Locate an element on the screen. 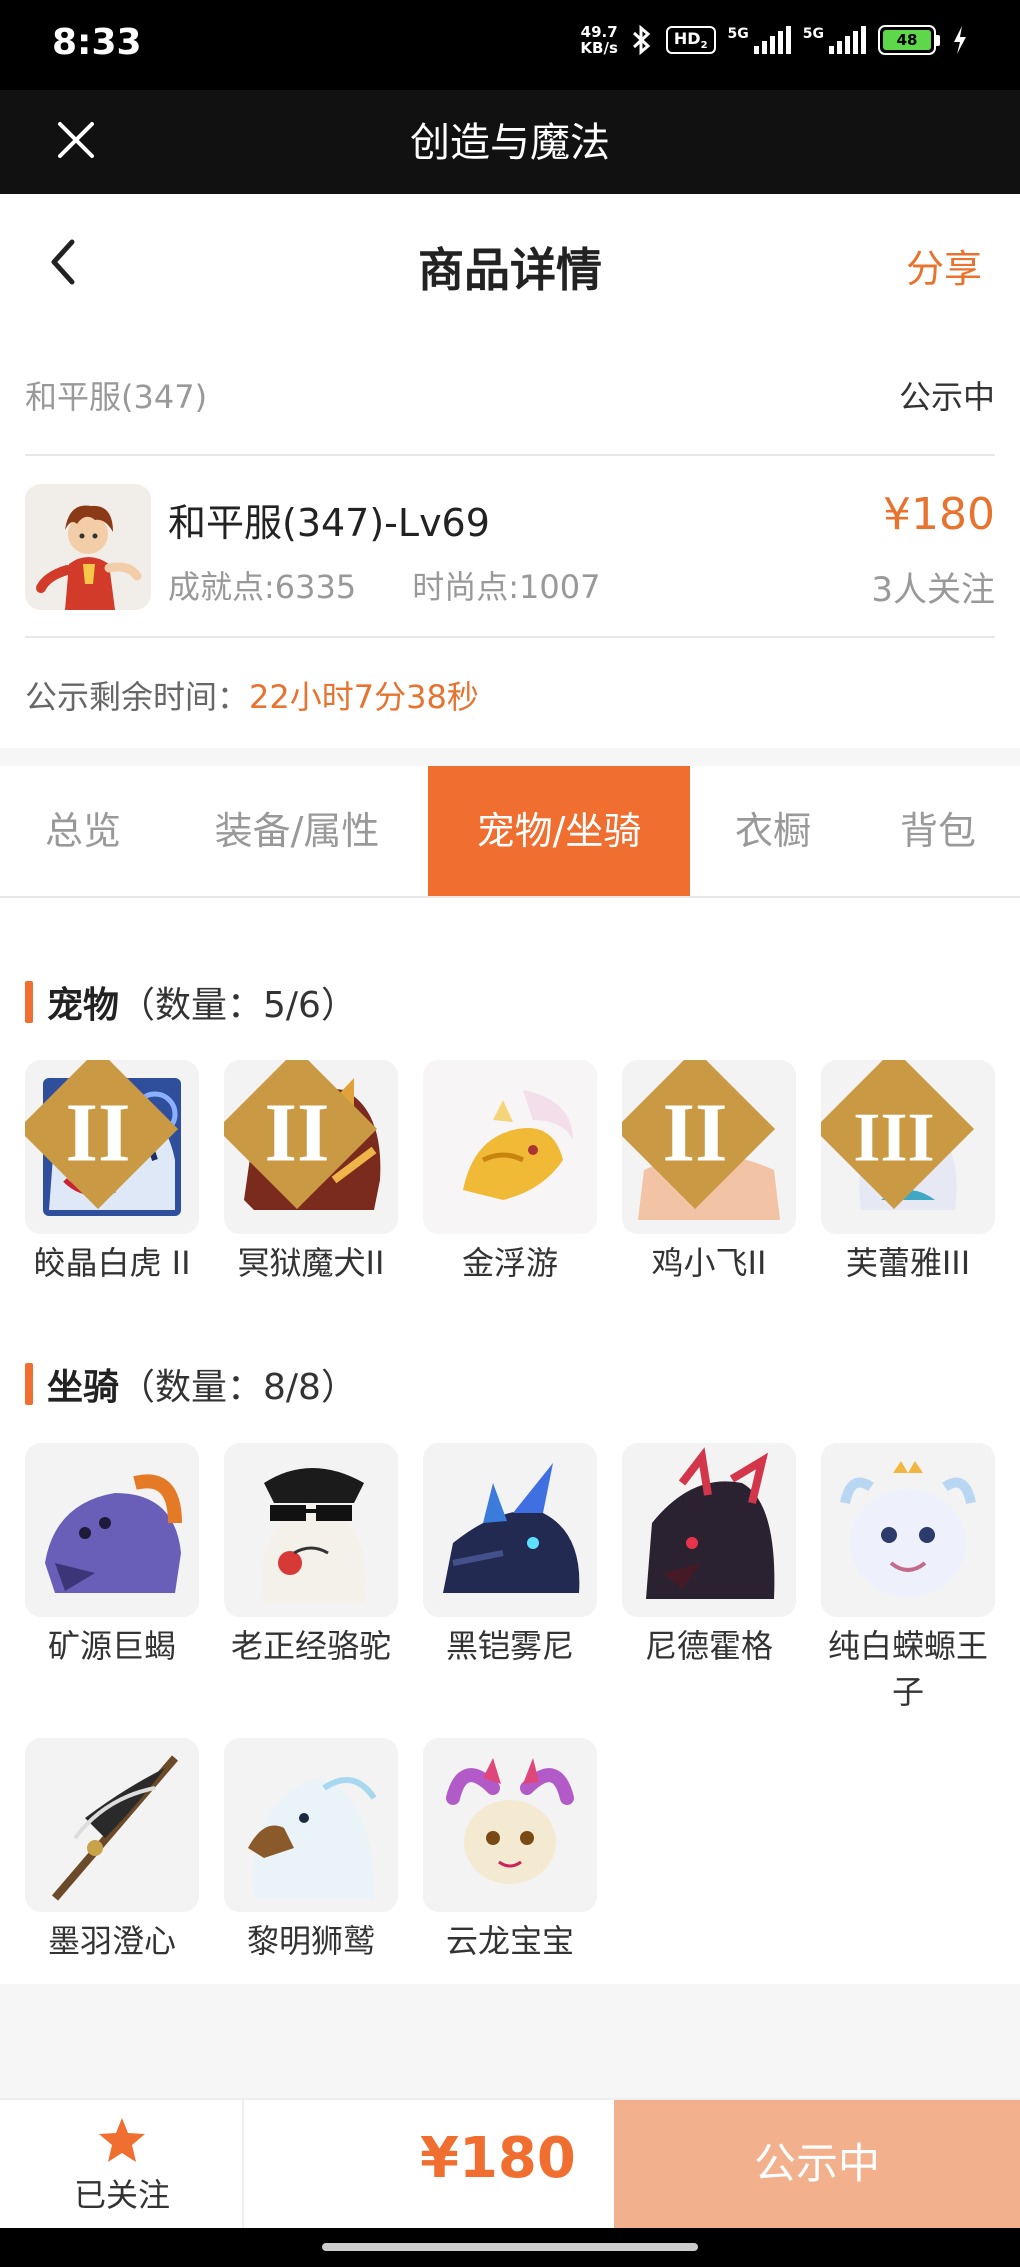 The image size is (1020, 2267). white-tiger-icon: II is located at coordinates (112, 1147).